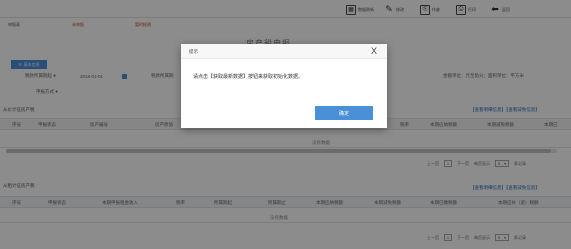 The width and height of the screenshot is (571, 249). Describe the element at coordinates (193, 51) in the screenshot. I see `dialog-title: 提示` at that location.